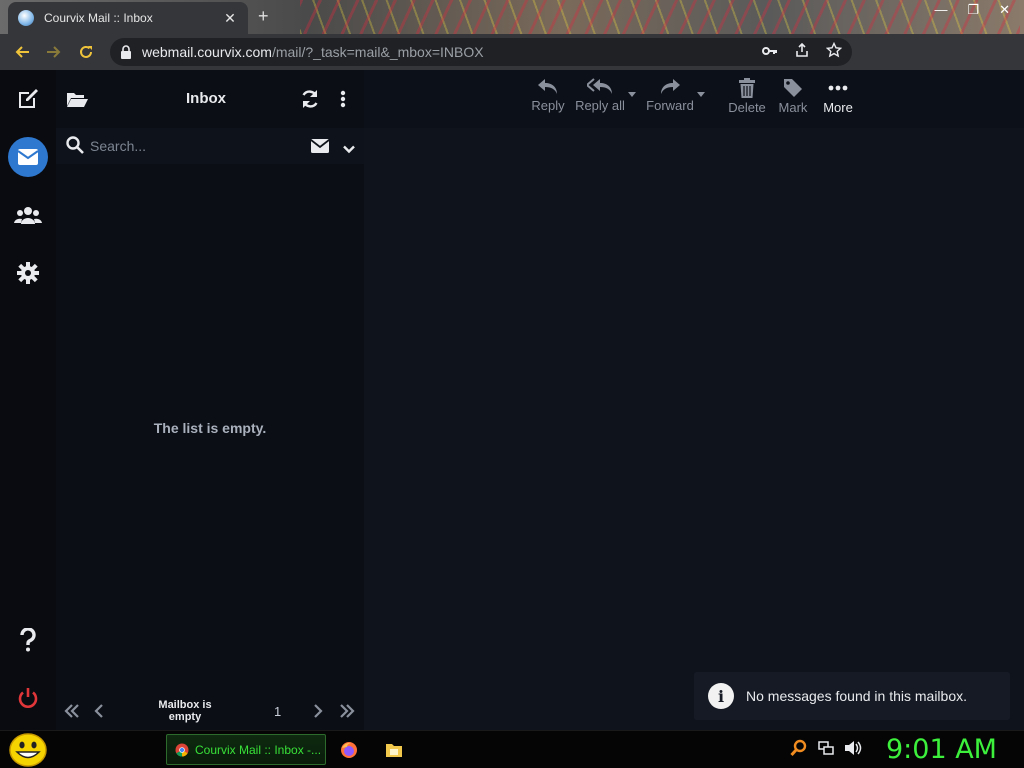 Image resolution: width=1024 pixels, height=768 pixels. Describe the element at coordinates (834, 51) in the screenshot. I see `bookmark-star-icon` at that location.